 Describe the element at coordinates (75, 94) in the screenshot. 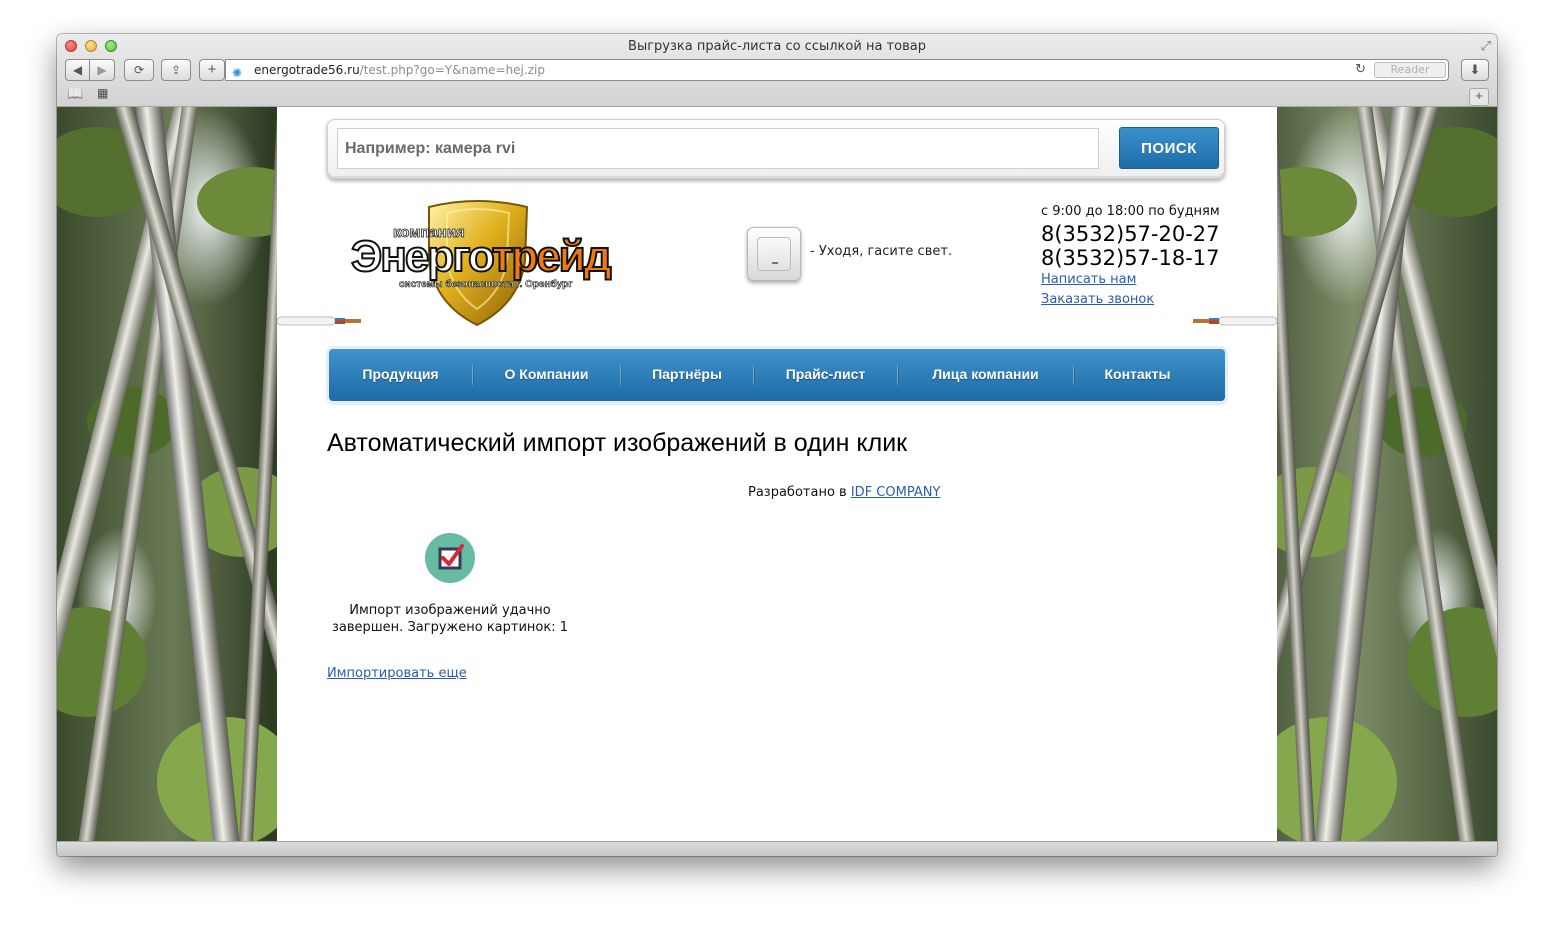

I see `bookmarks-book-icon: 📖` at that location.